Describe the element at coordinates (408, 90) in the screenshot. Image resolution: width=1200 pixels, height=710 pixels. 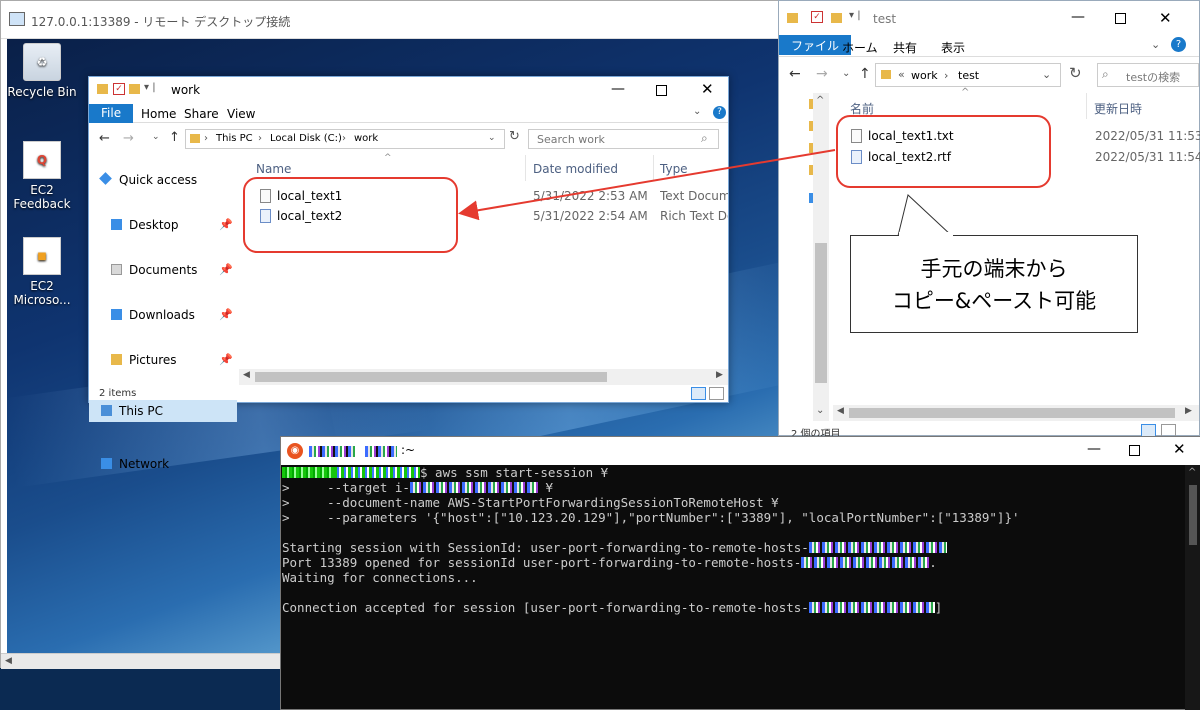
I see `explorer-title-bar: ✓ ▾ | work — ✕` at that location.